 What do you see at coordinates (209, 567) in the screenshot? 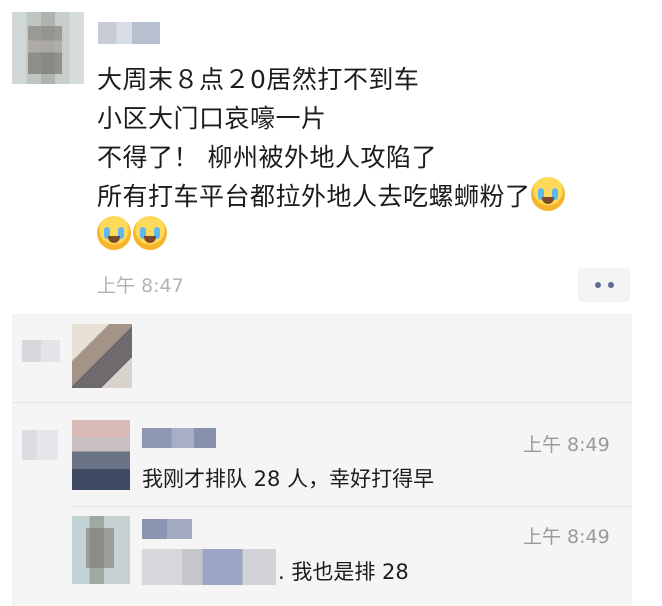
I see `reply-to-name` at bounding box center [209, 567].